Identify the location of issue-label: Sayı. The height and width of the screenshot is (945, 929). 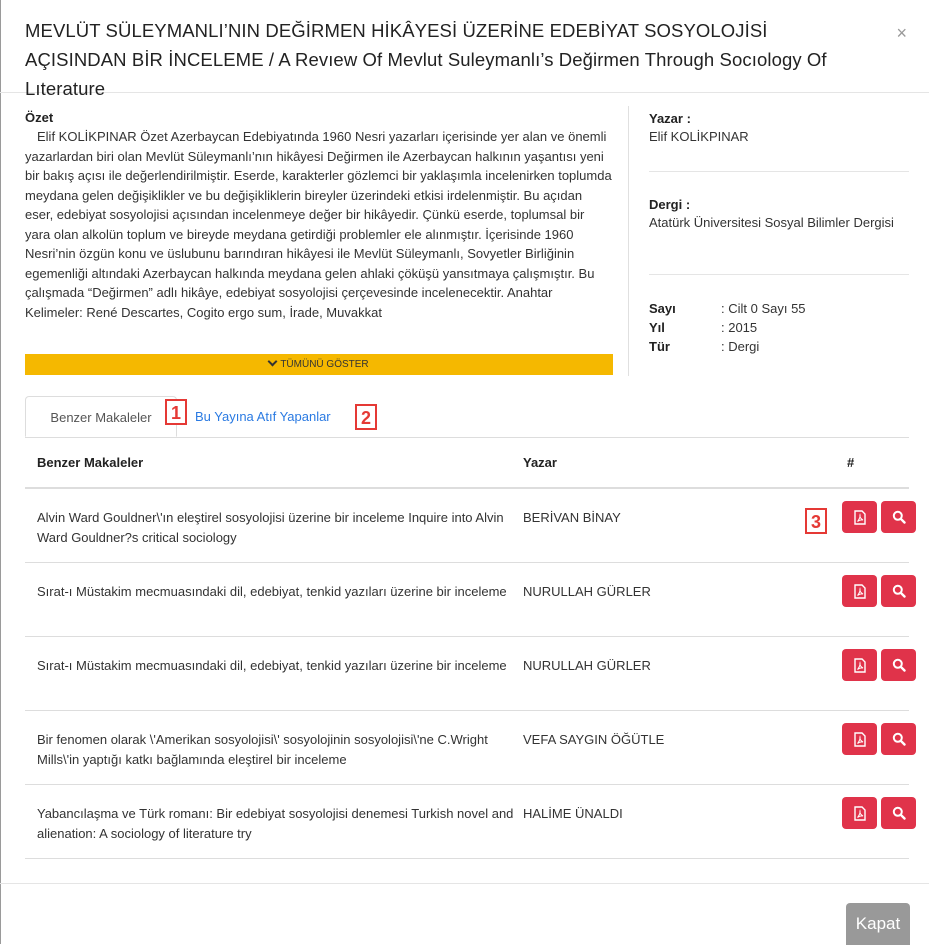
(662, 308).